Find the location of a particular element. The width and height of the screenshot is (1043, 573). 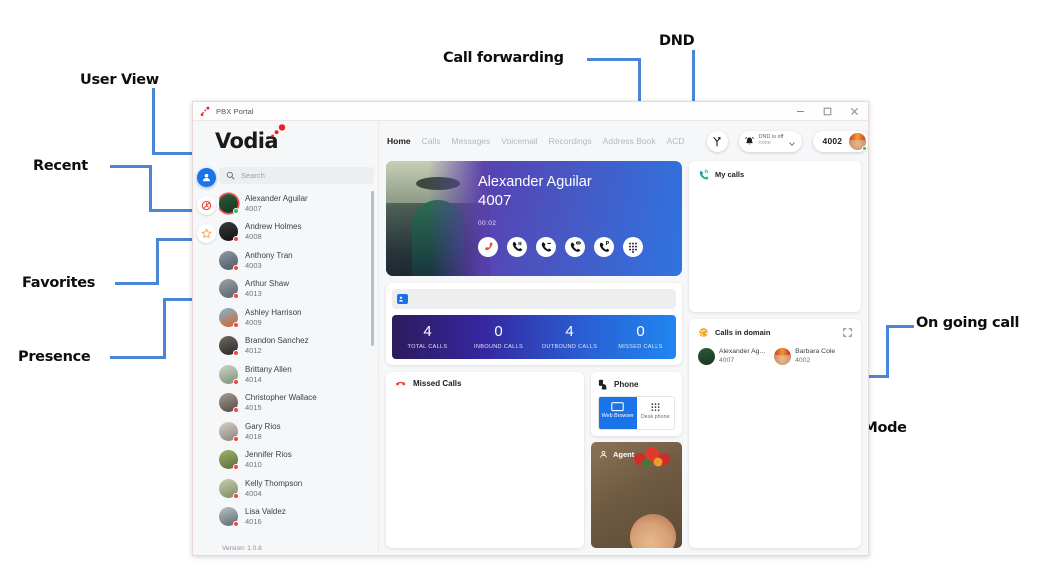

domain-call-party: Alexander Ag... 4007 is located at coordinates (731, 357).